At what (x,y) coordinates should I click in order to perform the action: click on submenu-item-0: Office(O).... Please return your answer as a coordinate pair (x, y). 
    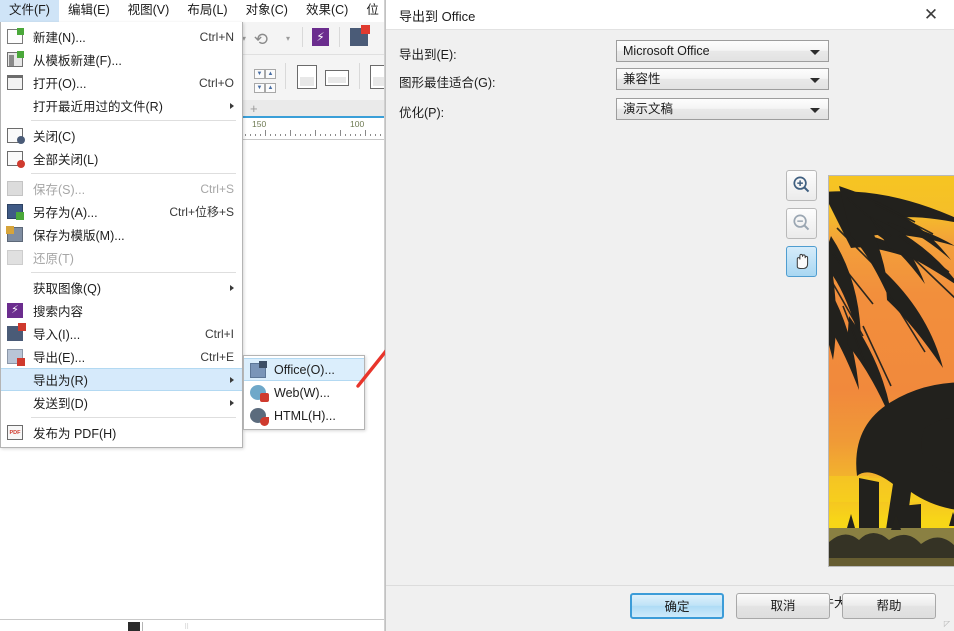
    Looking at the image, I should click on (304, 369).